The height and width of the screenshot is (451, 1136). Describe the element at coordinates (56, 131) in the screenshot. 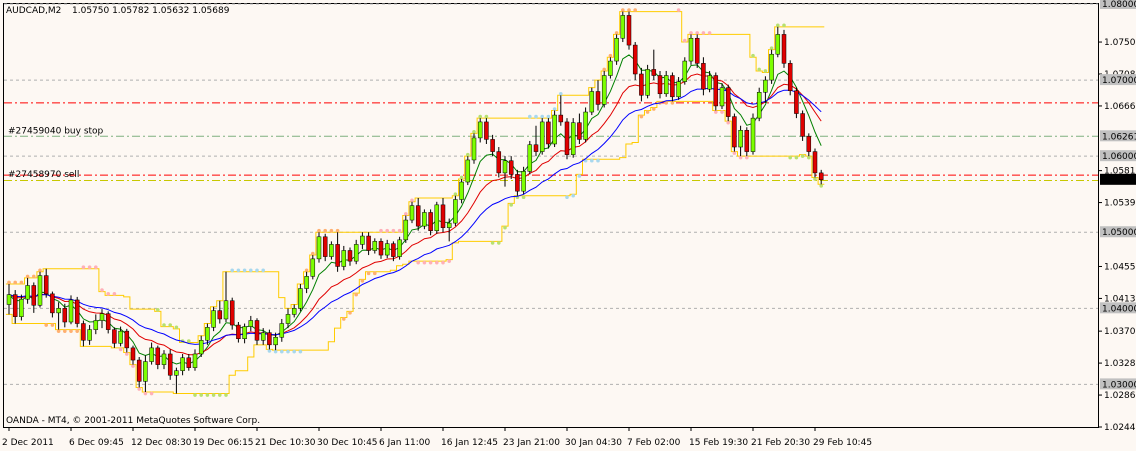

I see `order-label: #27459040 buy stop` at that location.